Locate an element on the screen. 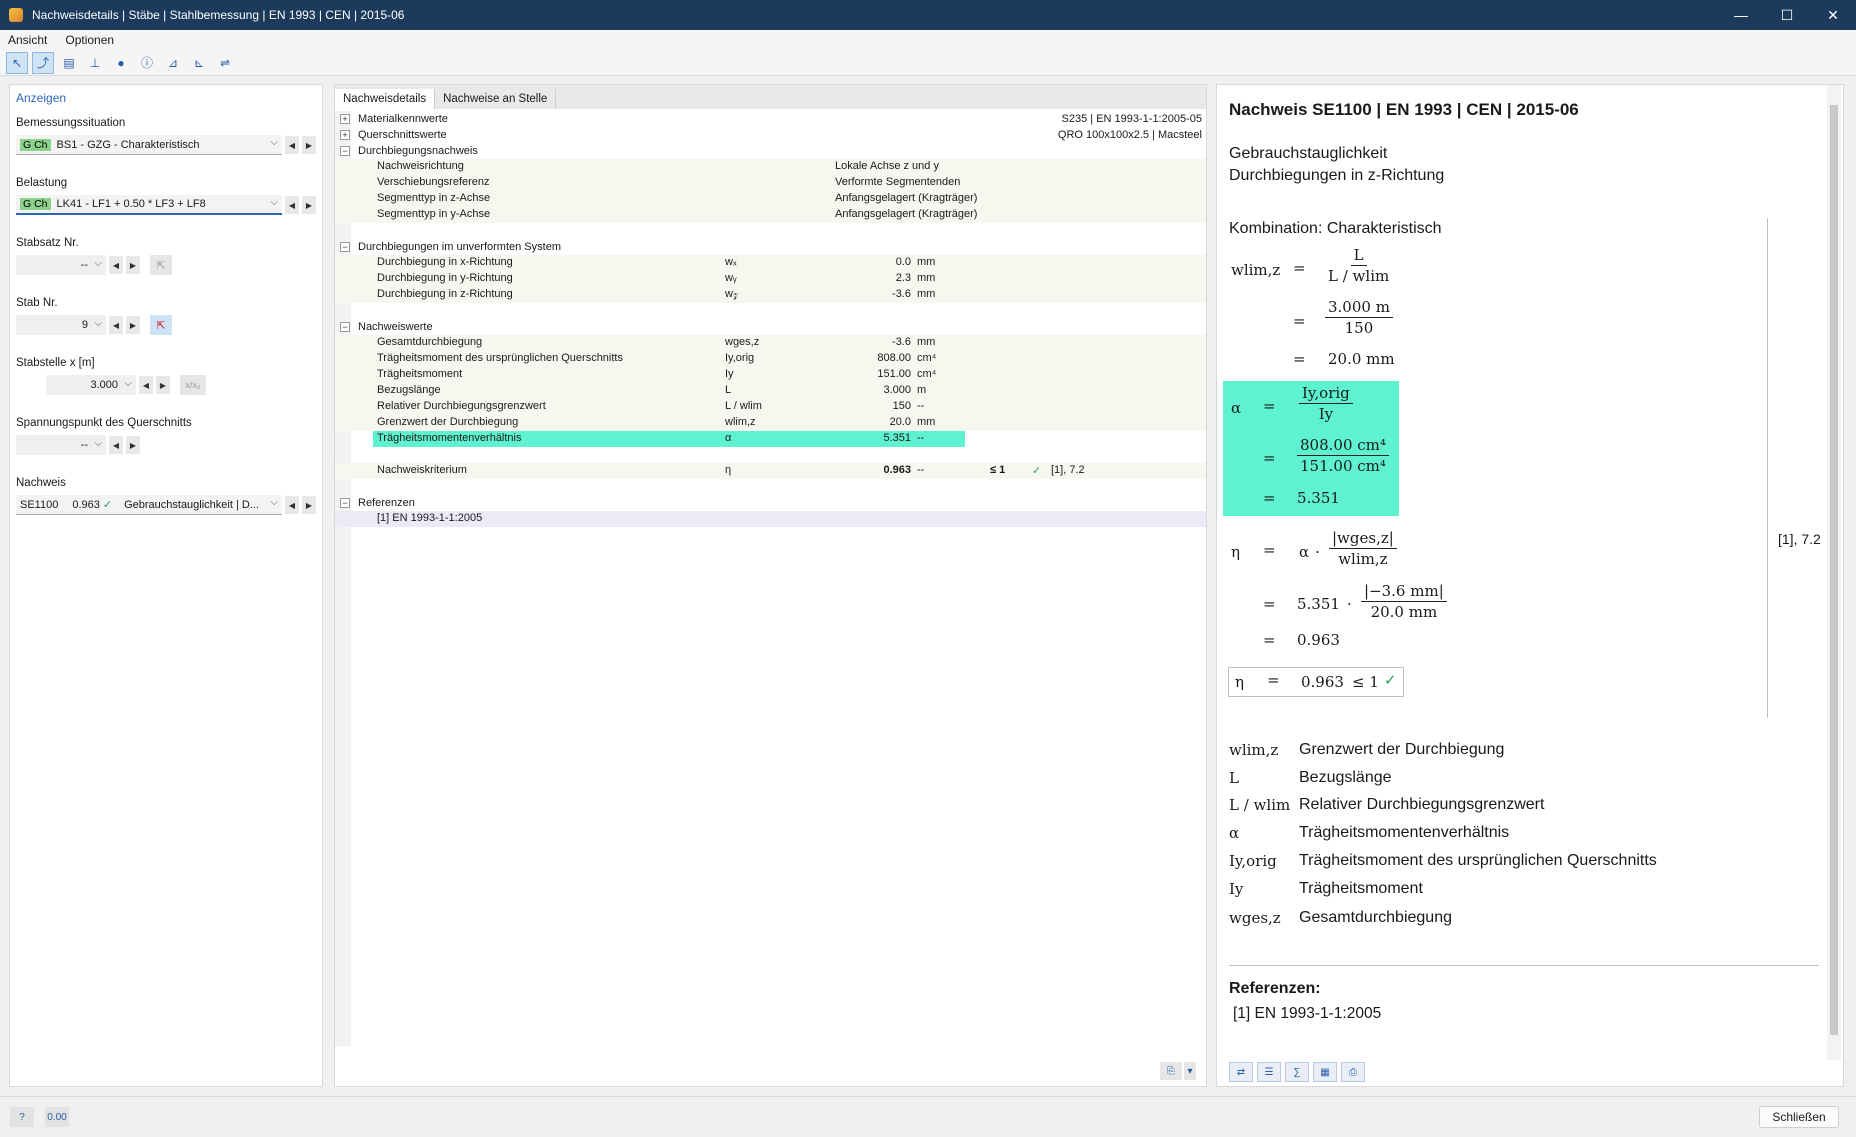 This screenshot has height=1137, width=1856. help-icon: ? is located at coordinates (22, 1117).